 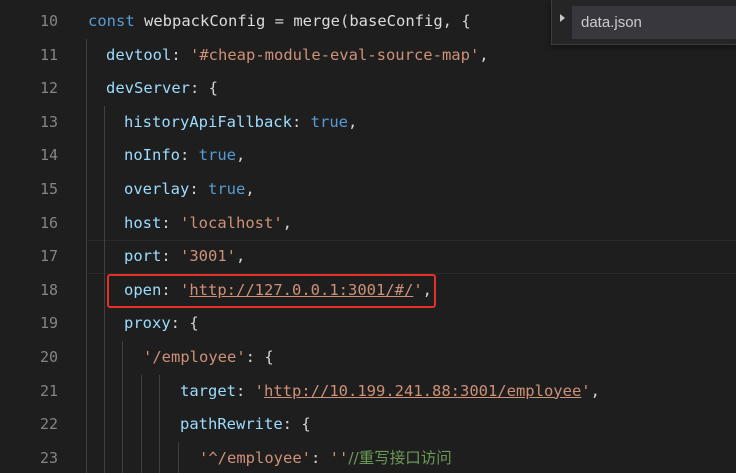 What do you see at coordinates (400, 457) in the screenshot?
I see `code-token: //重写接口访问` at bounding box center [400, 457].